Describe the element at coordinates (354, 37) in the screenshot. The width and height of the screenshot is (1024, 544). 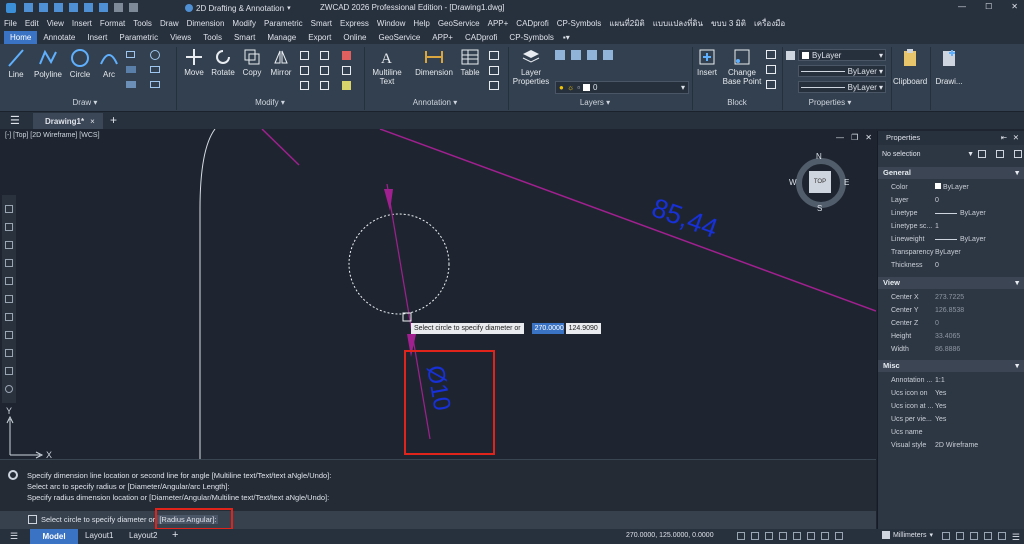
I see `tab-online: Online` at that location.